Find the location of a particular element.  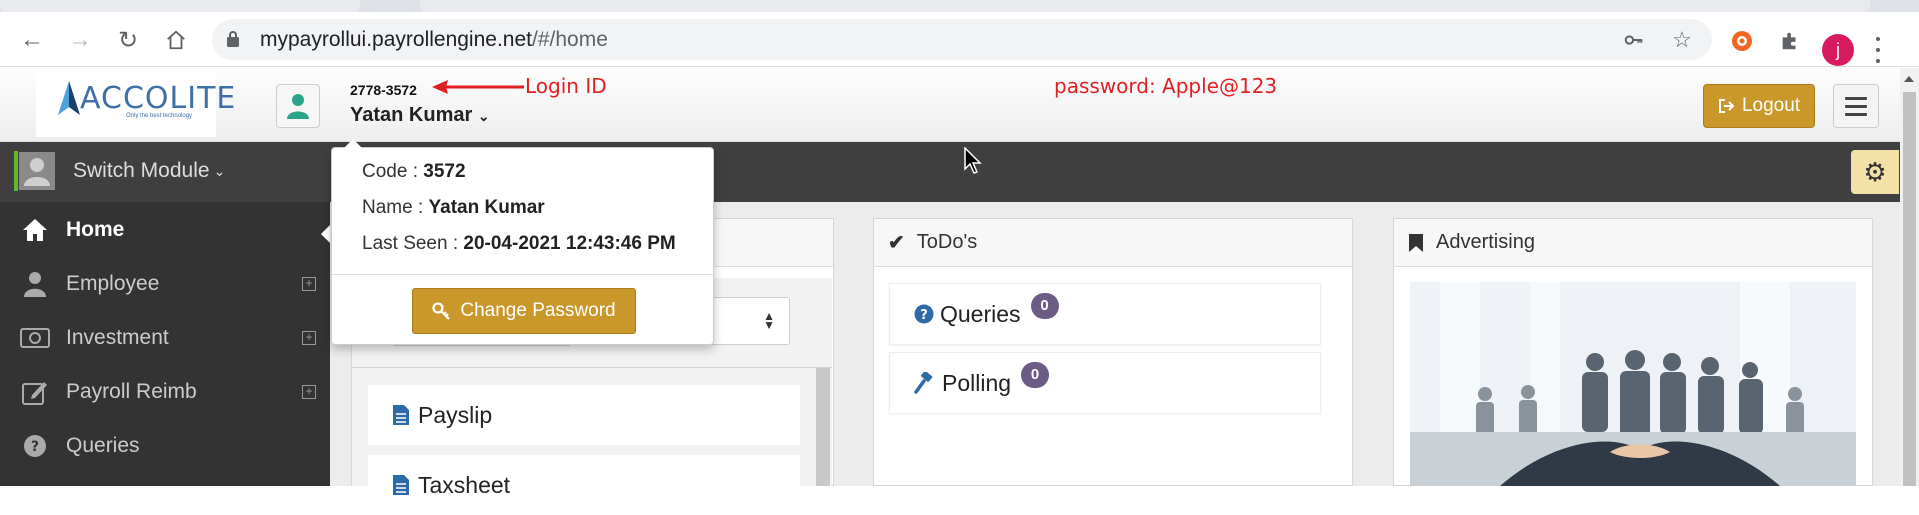

advertising-image is located at coordinates (1633, 384).